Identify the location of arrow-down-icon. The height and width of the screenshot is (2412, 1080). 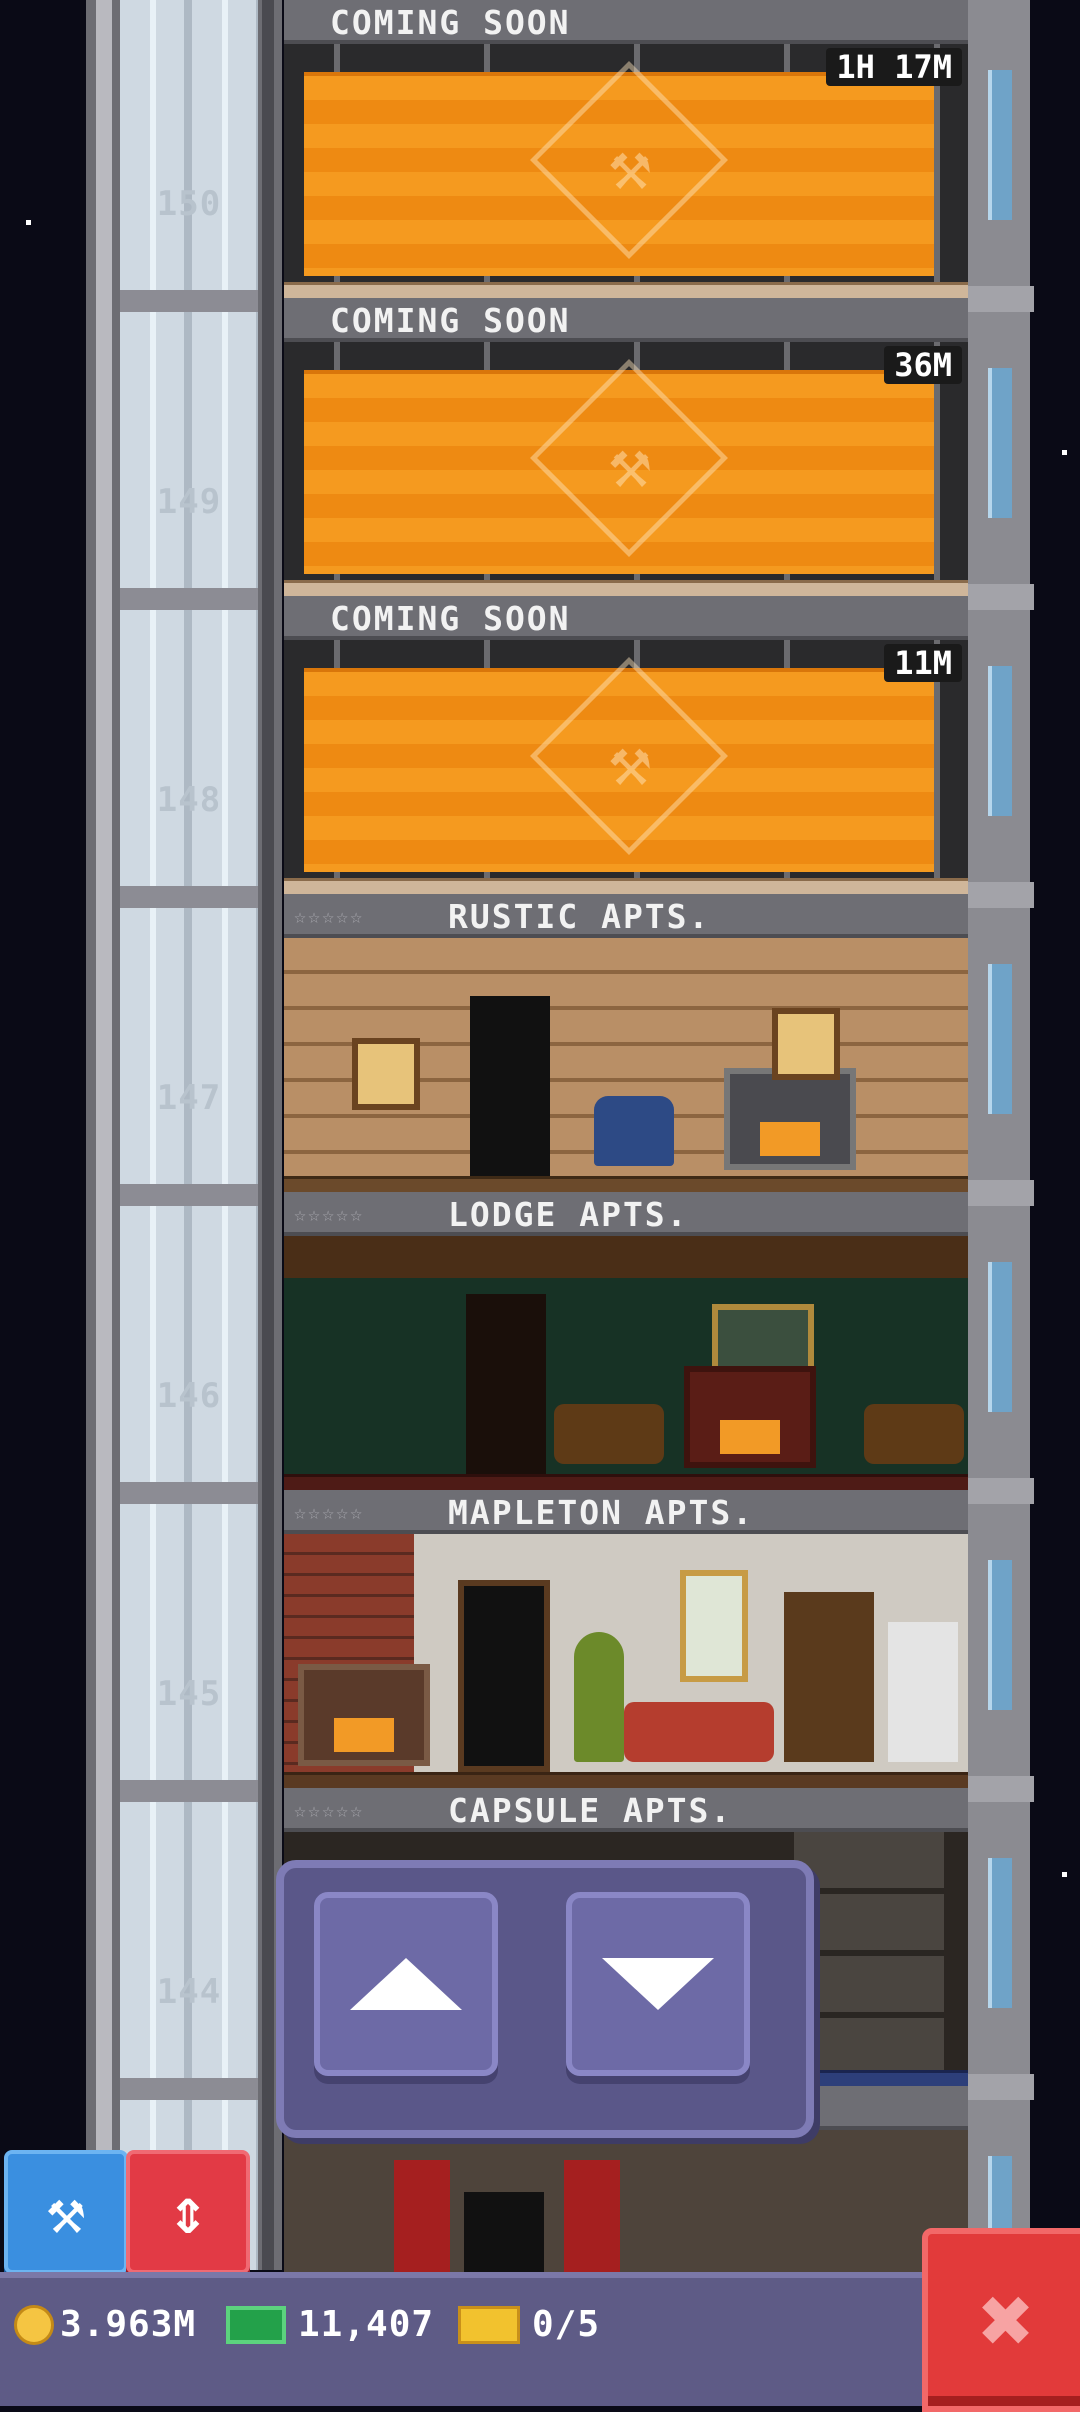
(658, 1984).